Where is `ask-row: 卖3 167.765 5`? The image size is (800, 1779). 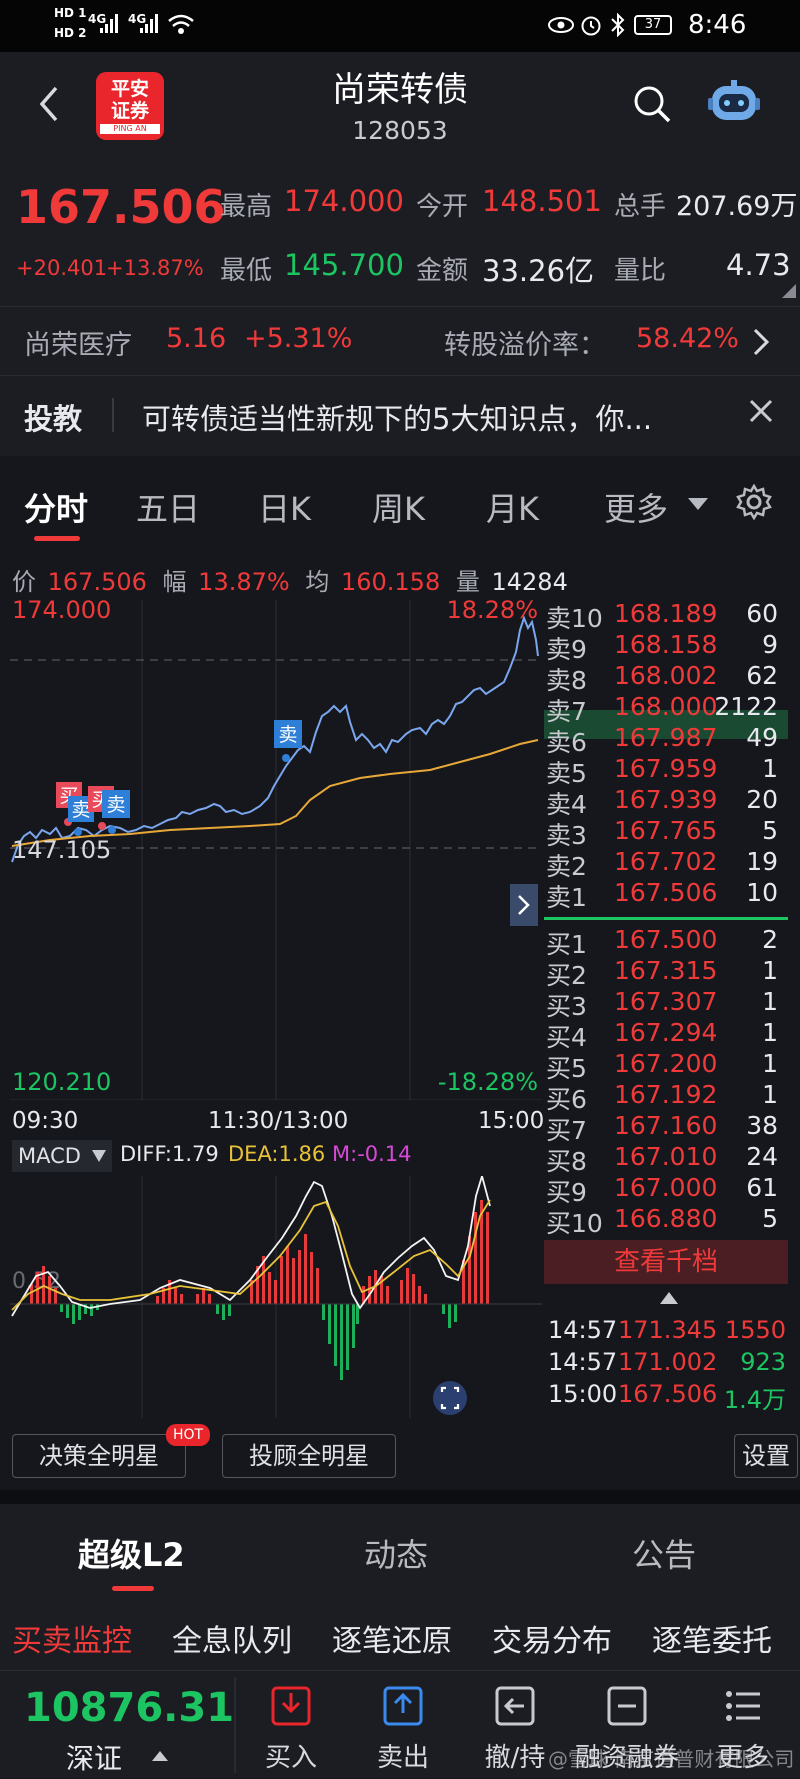
ask-row: 卖3 167.765 5 is located at coordinates (668, 833).